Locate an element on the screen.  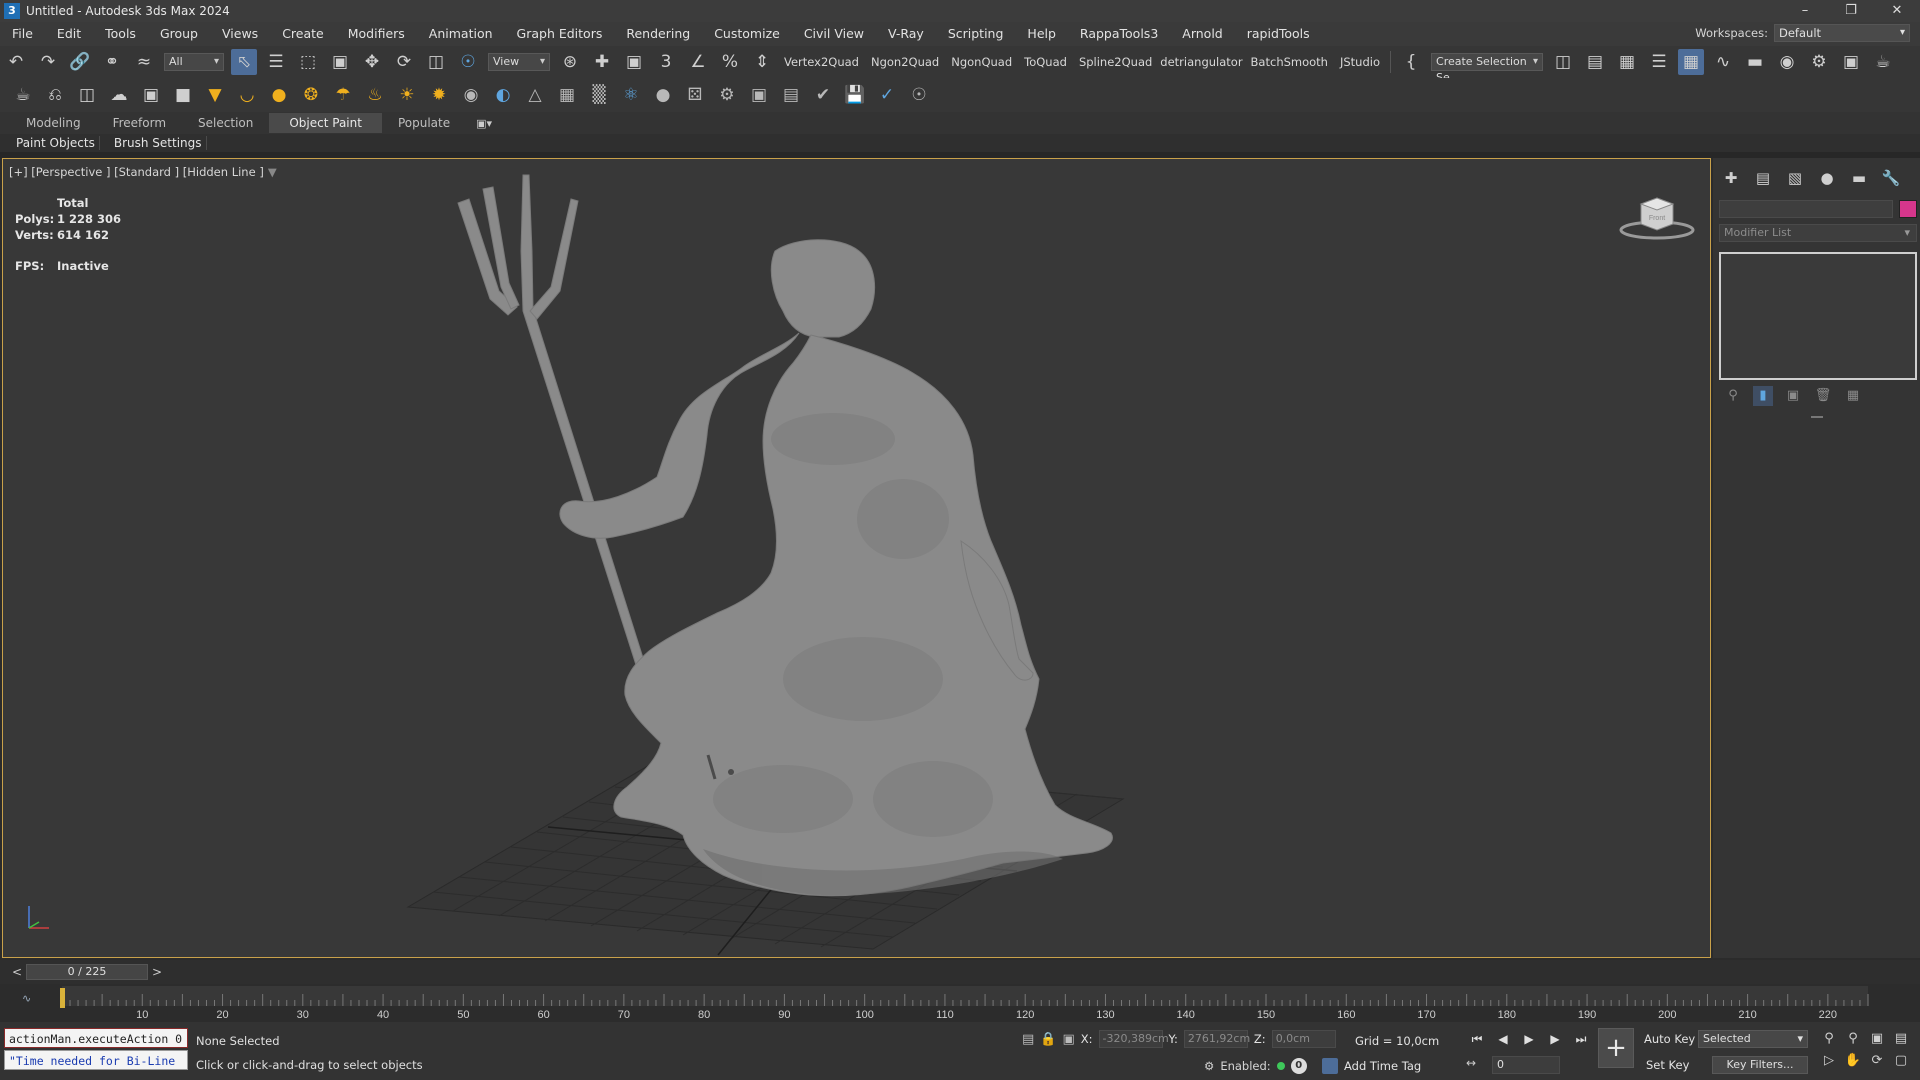
plugin-toquad: ToQuad is located at coordinates (1045, 62).